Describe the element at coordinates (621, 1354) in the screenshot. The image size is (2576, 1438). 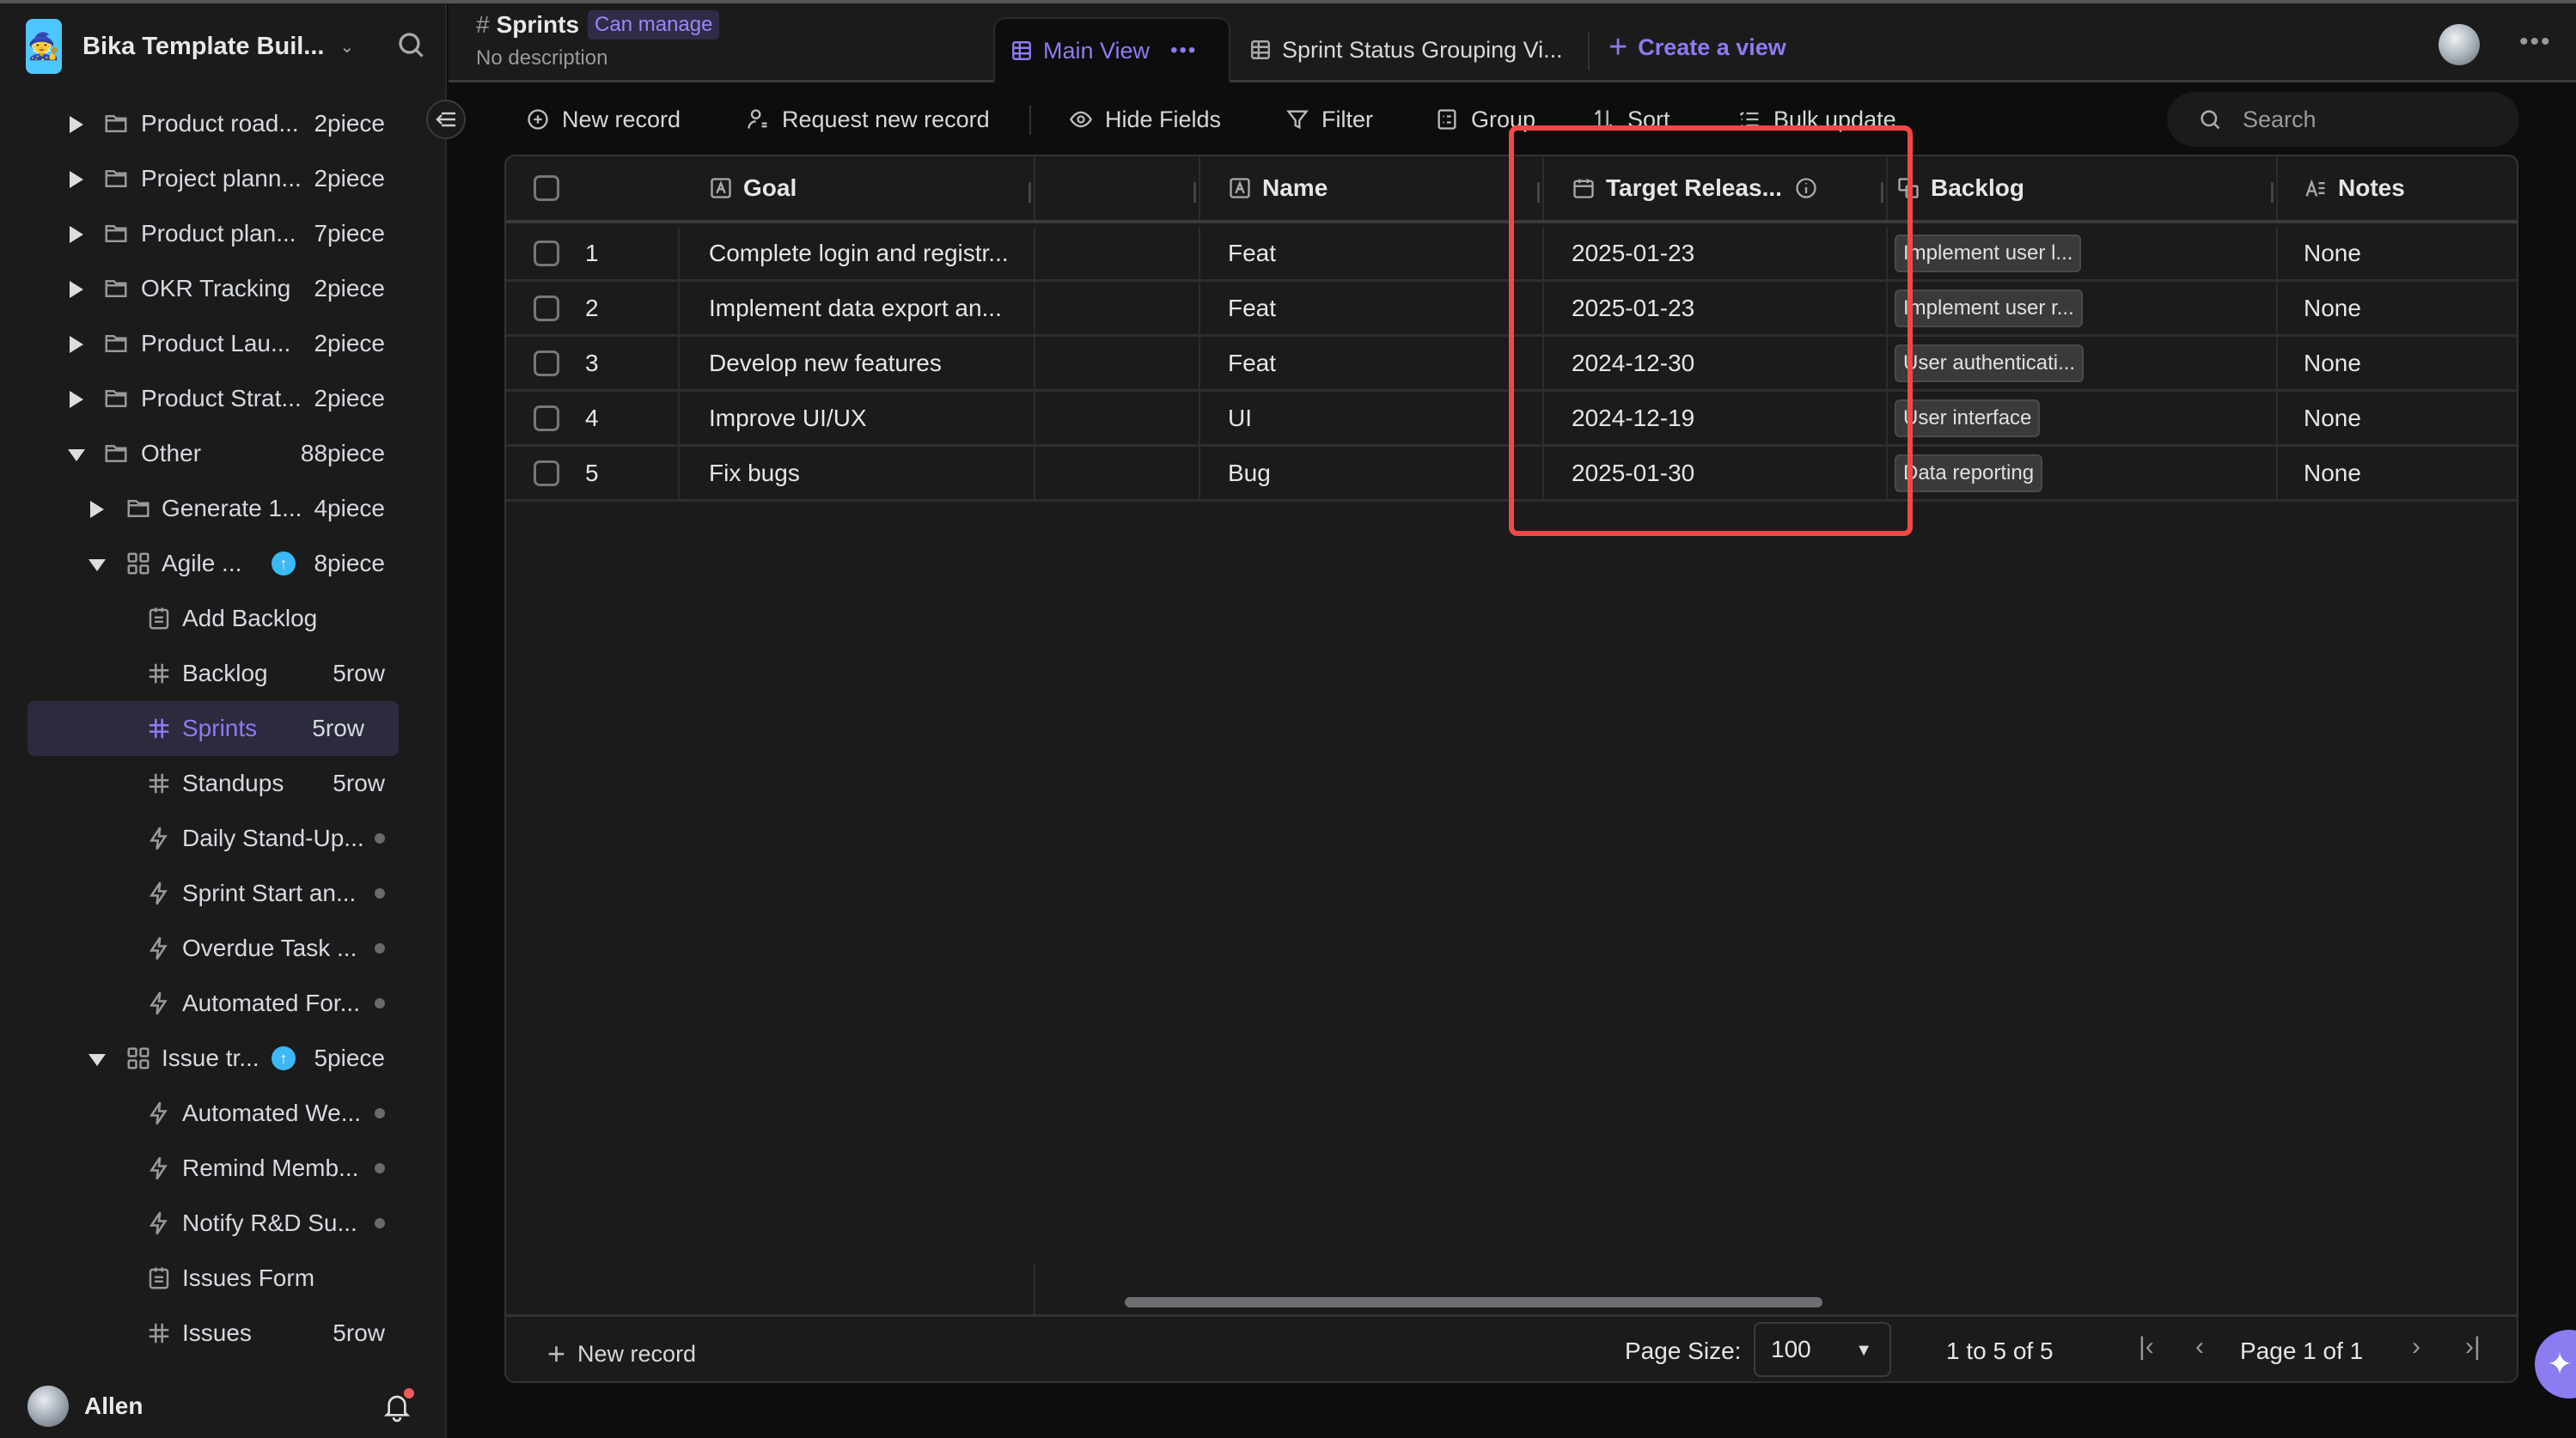
I see `footer-new-record-button: + New record` at that location.